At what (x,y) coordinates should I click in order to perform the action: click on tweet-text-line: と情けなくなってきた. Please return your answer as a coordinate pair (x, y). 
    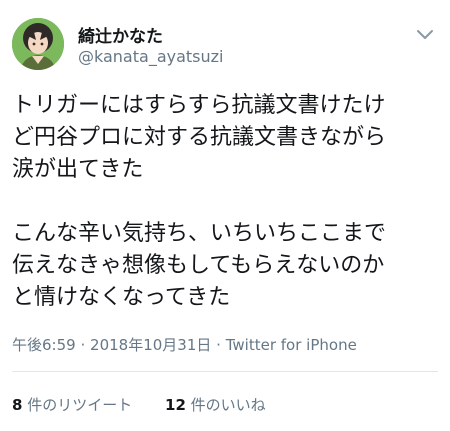
    Looking at the image, I should click on (121, 297).